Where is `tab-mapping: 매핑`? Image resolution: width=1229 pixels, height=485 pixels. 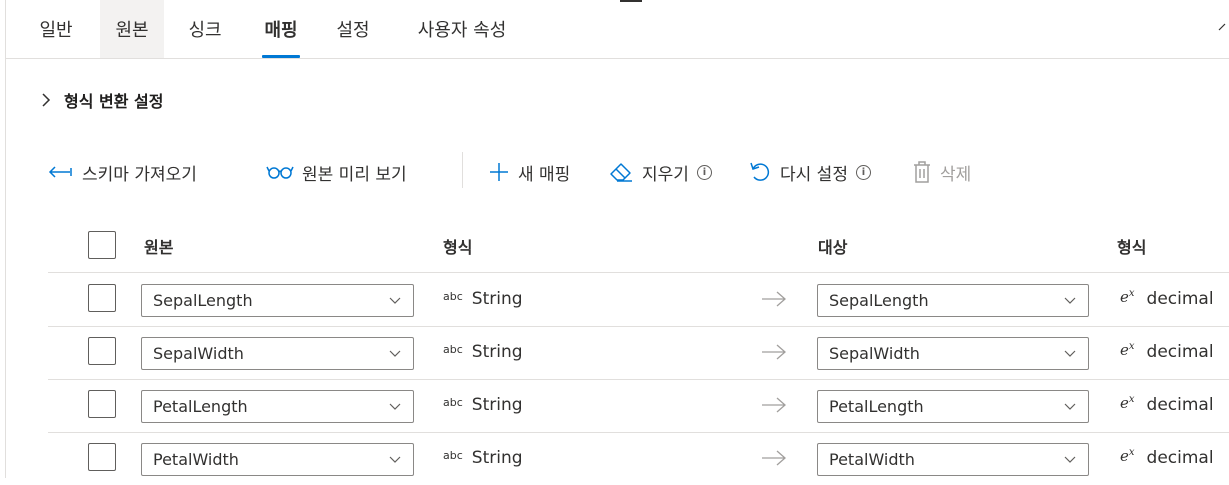 tab-mapping: 매핑 is located at coordinates (281, 29).